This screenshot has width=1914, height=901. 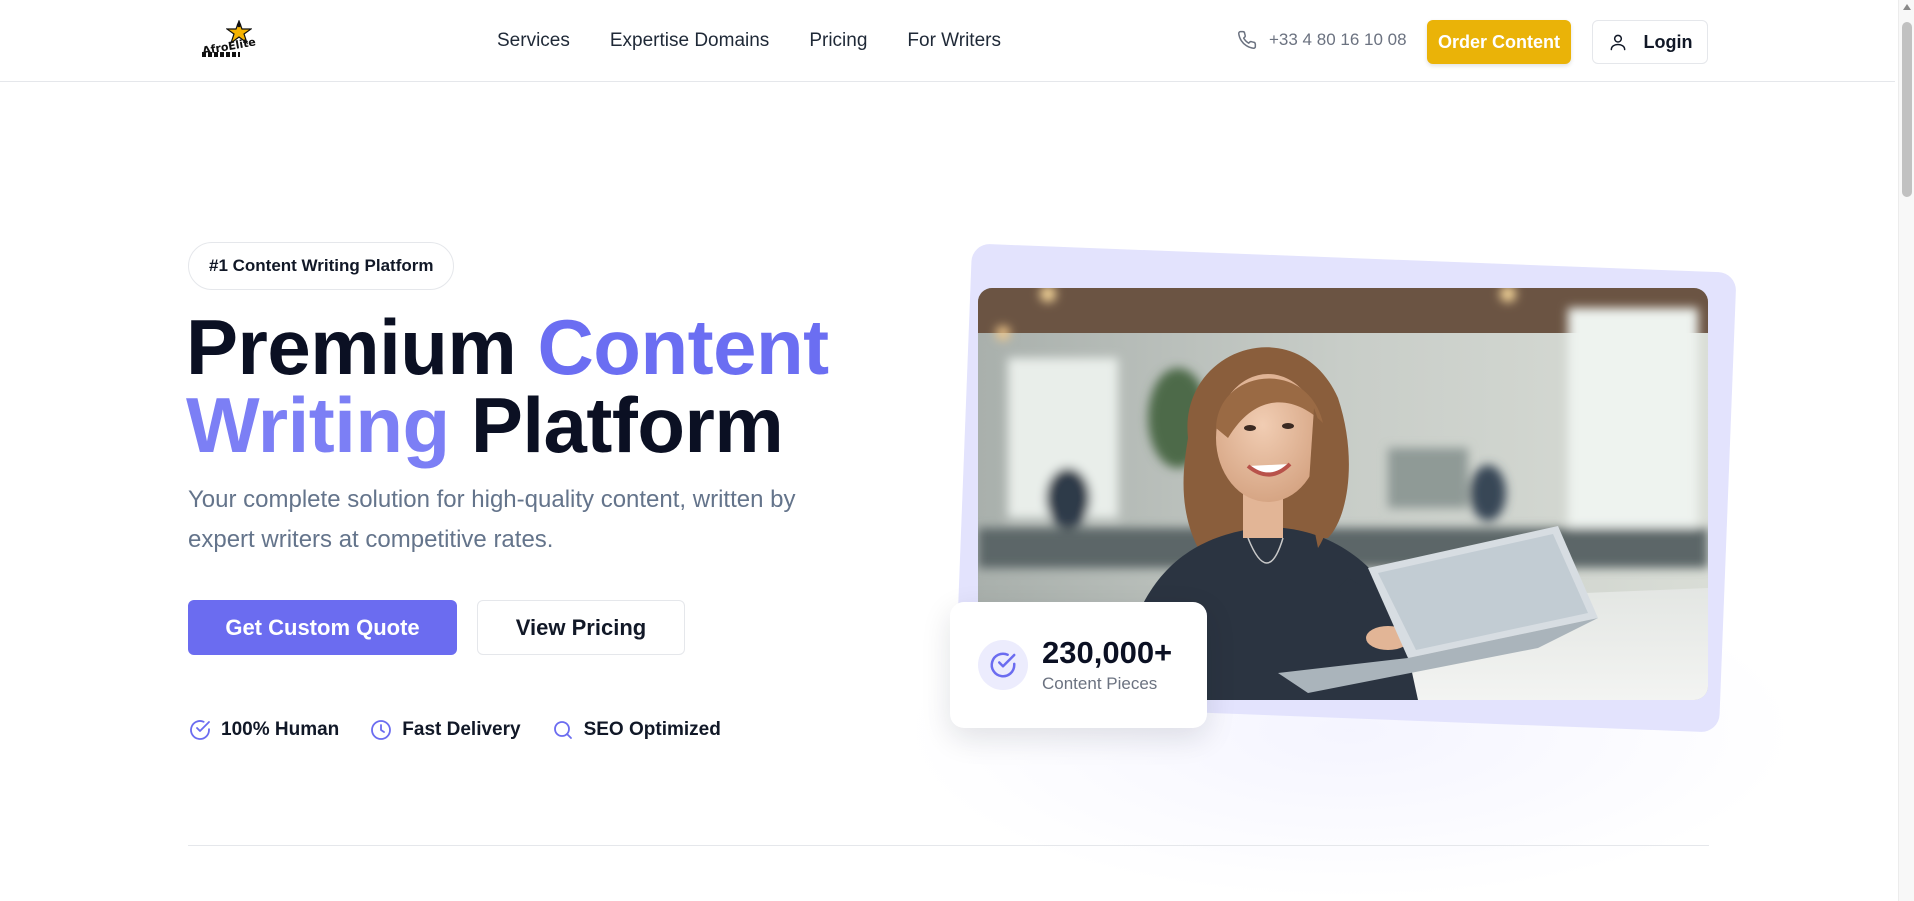 What do you see at coordinates (1617, 42) in the screenshot?
I see `user-icon` at bounding box center [1617, 42].